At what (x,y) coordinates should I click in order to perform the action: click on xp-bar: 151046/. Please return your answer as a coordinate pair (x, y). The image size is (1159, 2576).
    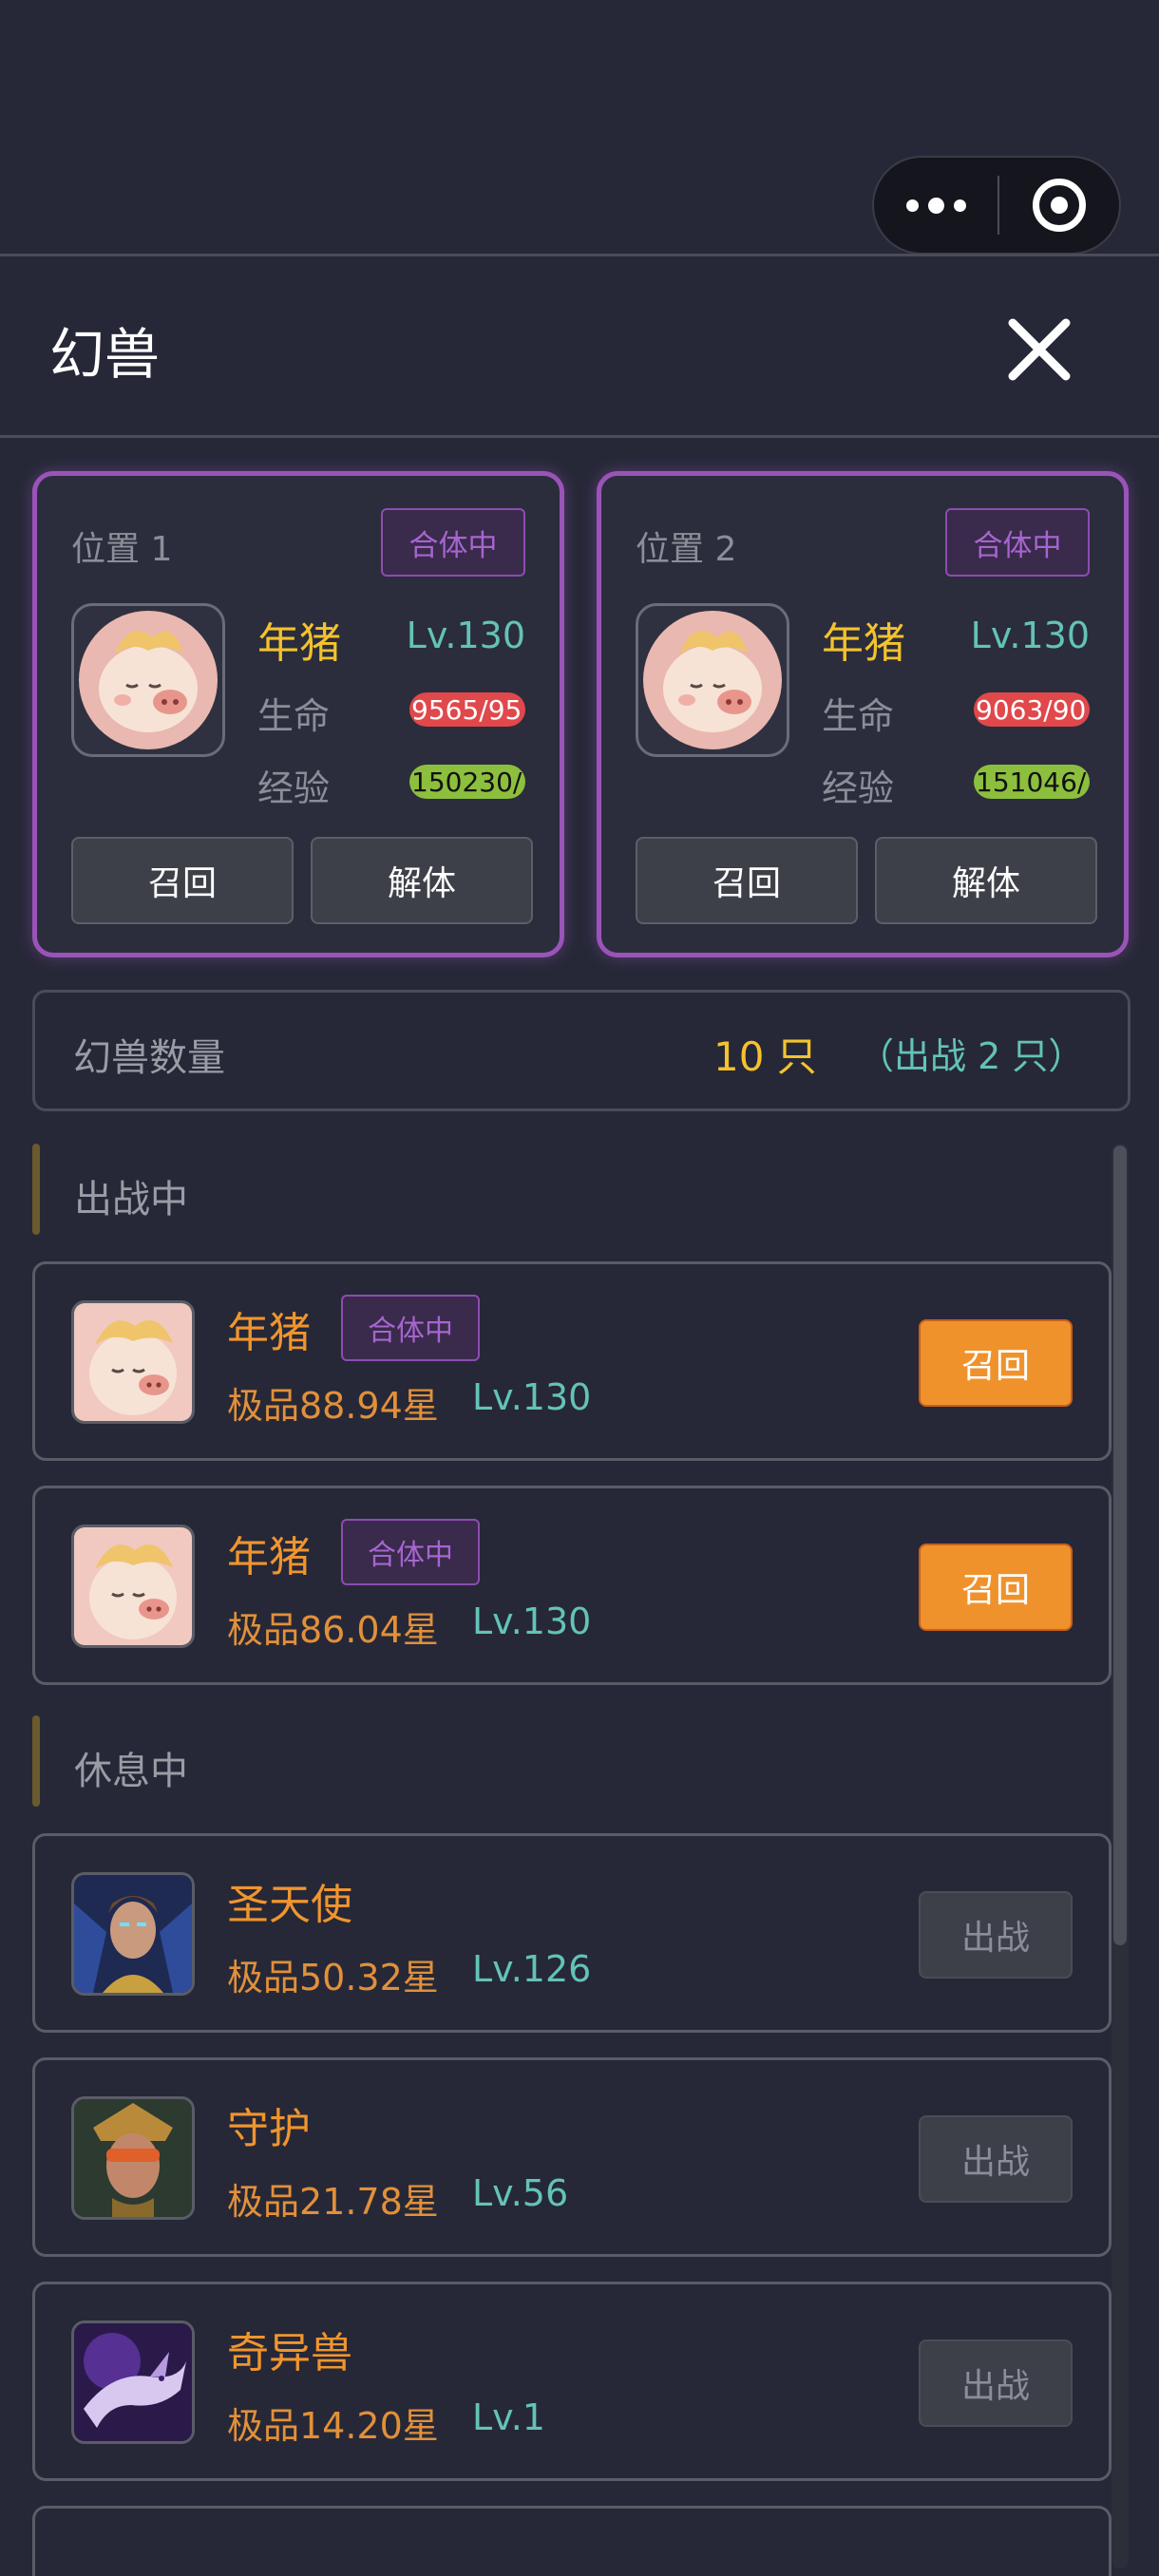
    Looking at the image, I should click on (1032, 782).